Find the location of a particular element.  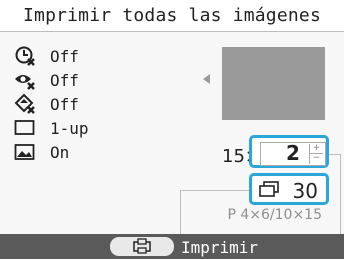

image-preview is located at coordinates (273, 83).